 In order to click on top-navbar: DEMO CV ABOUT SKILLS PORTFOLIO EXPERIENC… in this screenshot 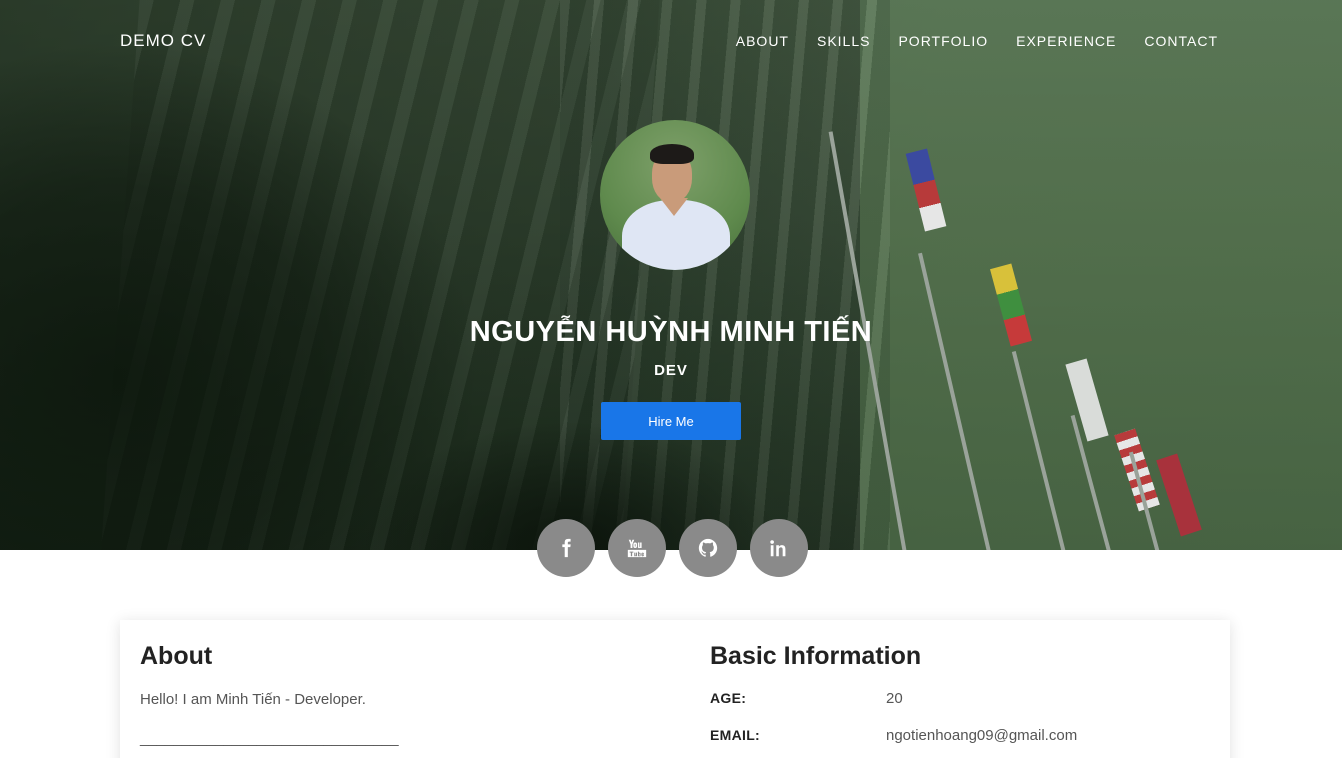, I will do `click(671, 40)`.